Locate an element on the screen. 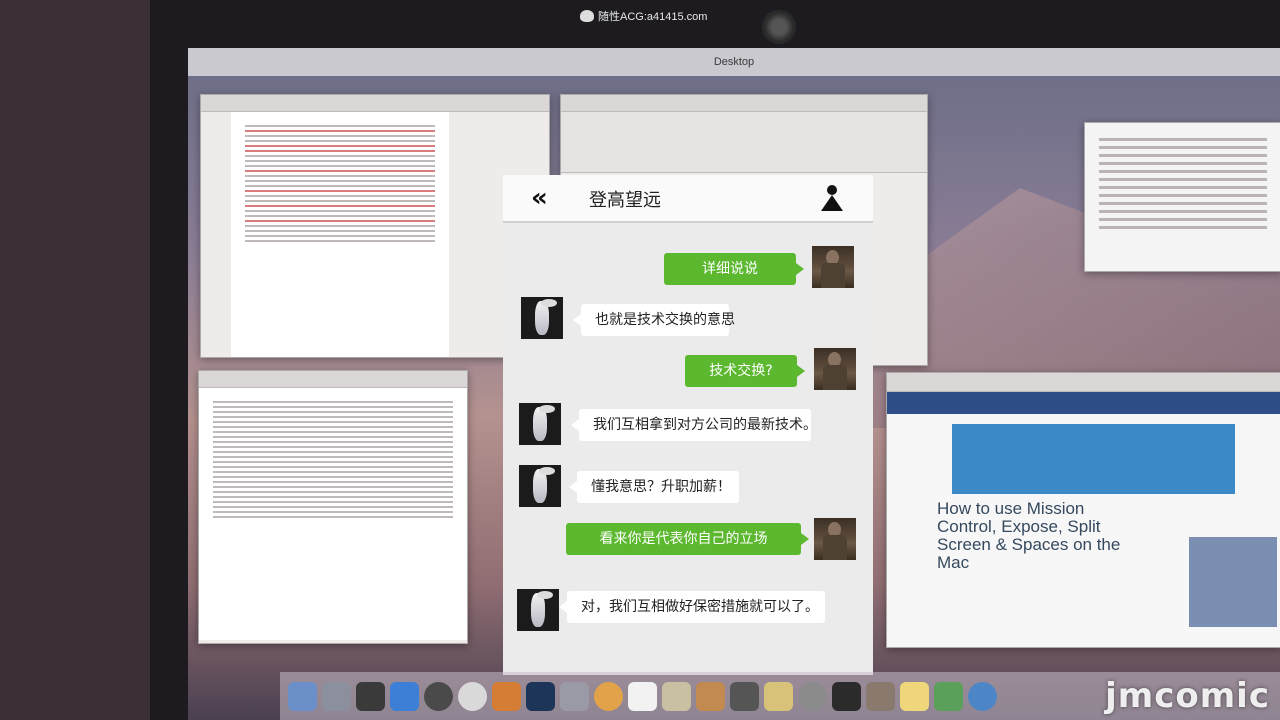 Image resolution: width=1280 pixels, height=720 pixels. notes-icon is located at coordinates (880, 696).